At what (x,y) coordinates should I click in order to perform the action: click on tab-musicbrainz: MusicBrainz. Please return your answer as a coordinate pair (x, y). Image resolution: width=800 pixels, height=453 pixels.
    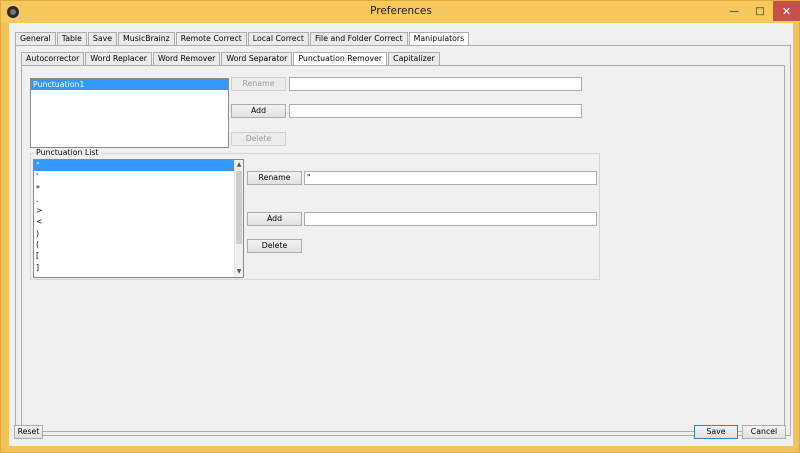
    Looking at the image, I should click on (146, 38).